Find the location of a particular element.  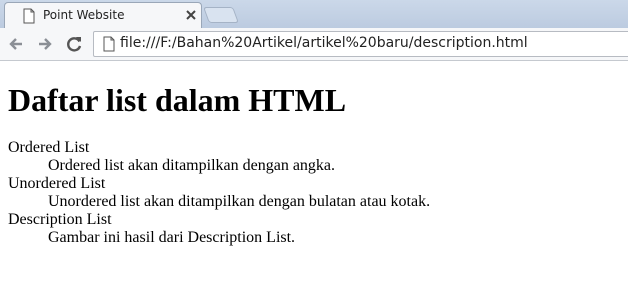

list-term: Ordered List is located at coordinates (49, 147).